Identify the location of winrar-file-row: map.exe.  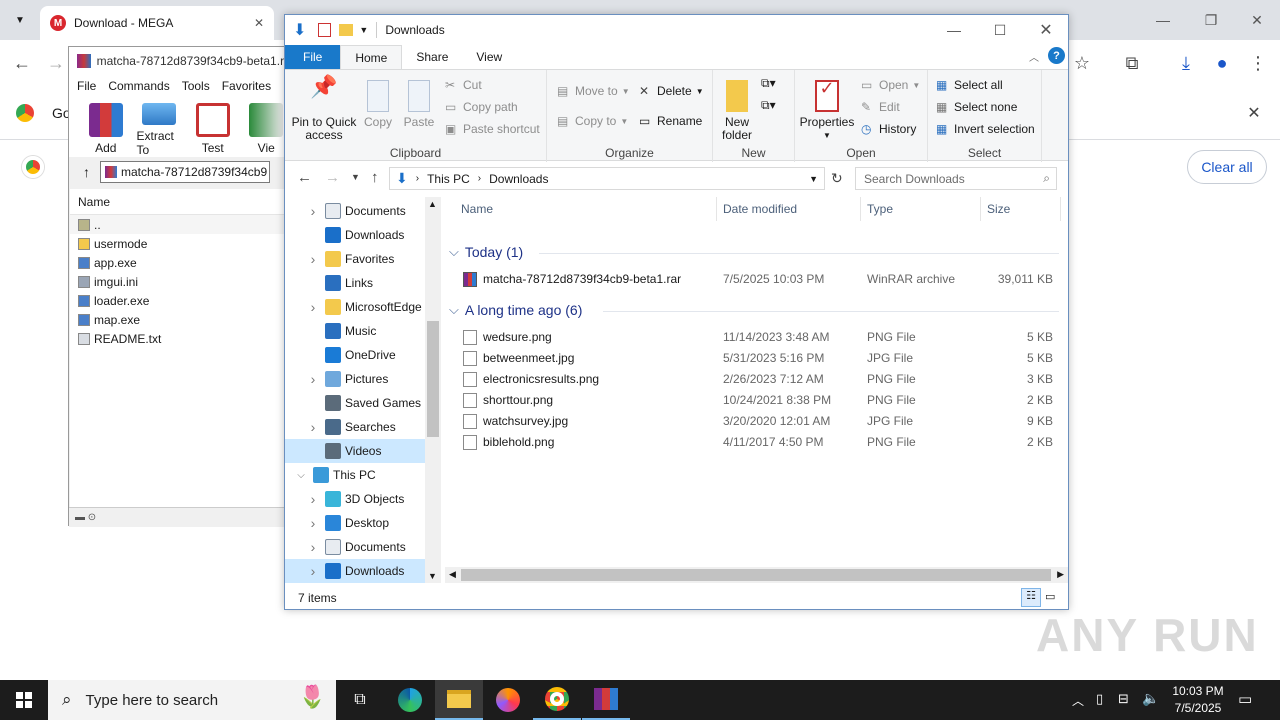
(179, 319).